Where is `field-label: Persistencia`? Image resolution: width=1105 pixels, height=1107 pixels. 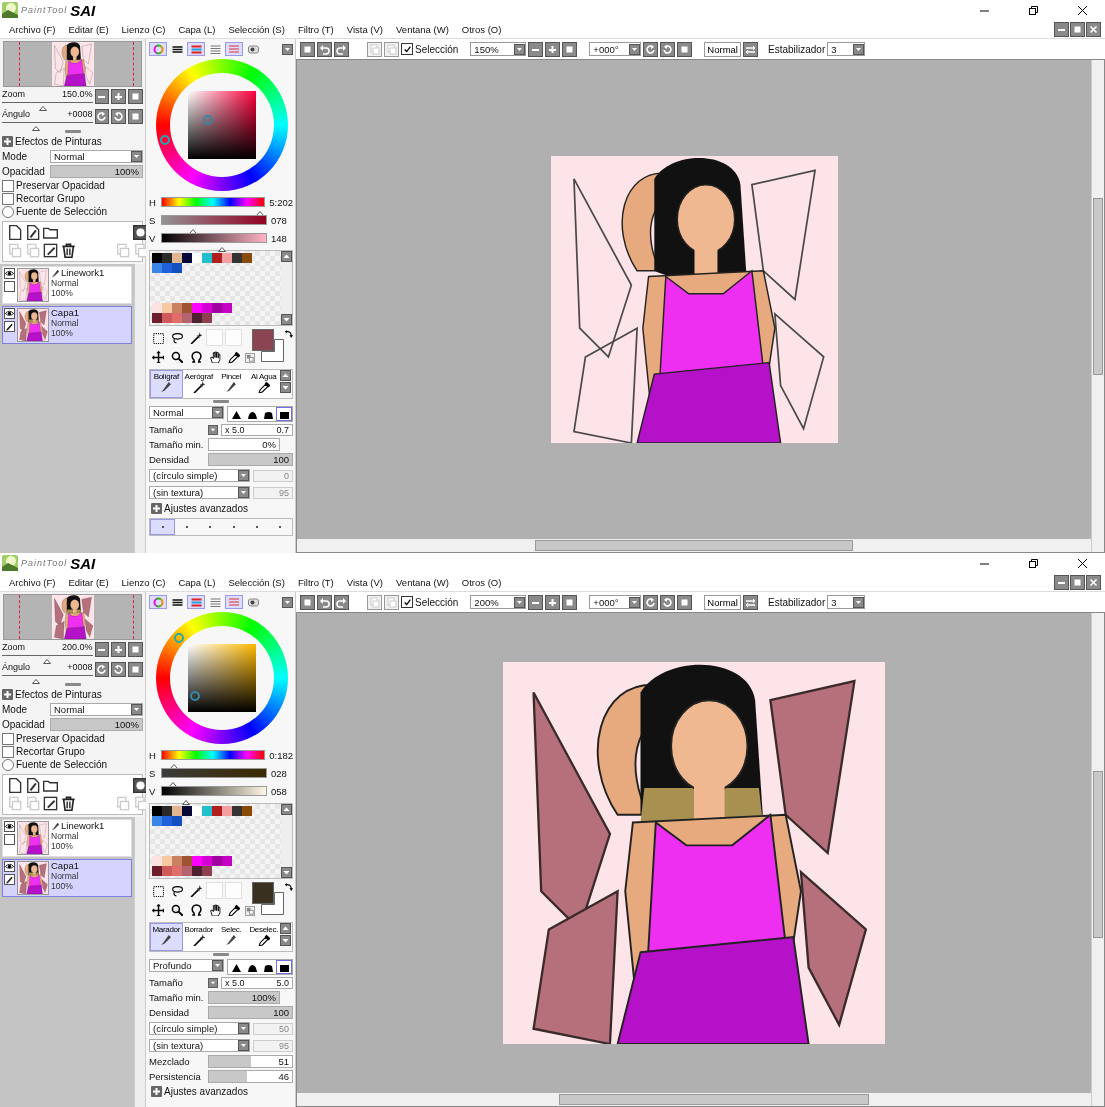
field-label: Persistencia is located at coordinates (175, 1076).